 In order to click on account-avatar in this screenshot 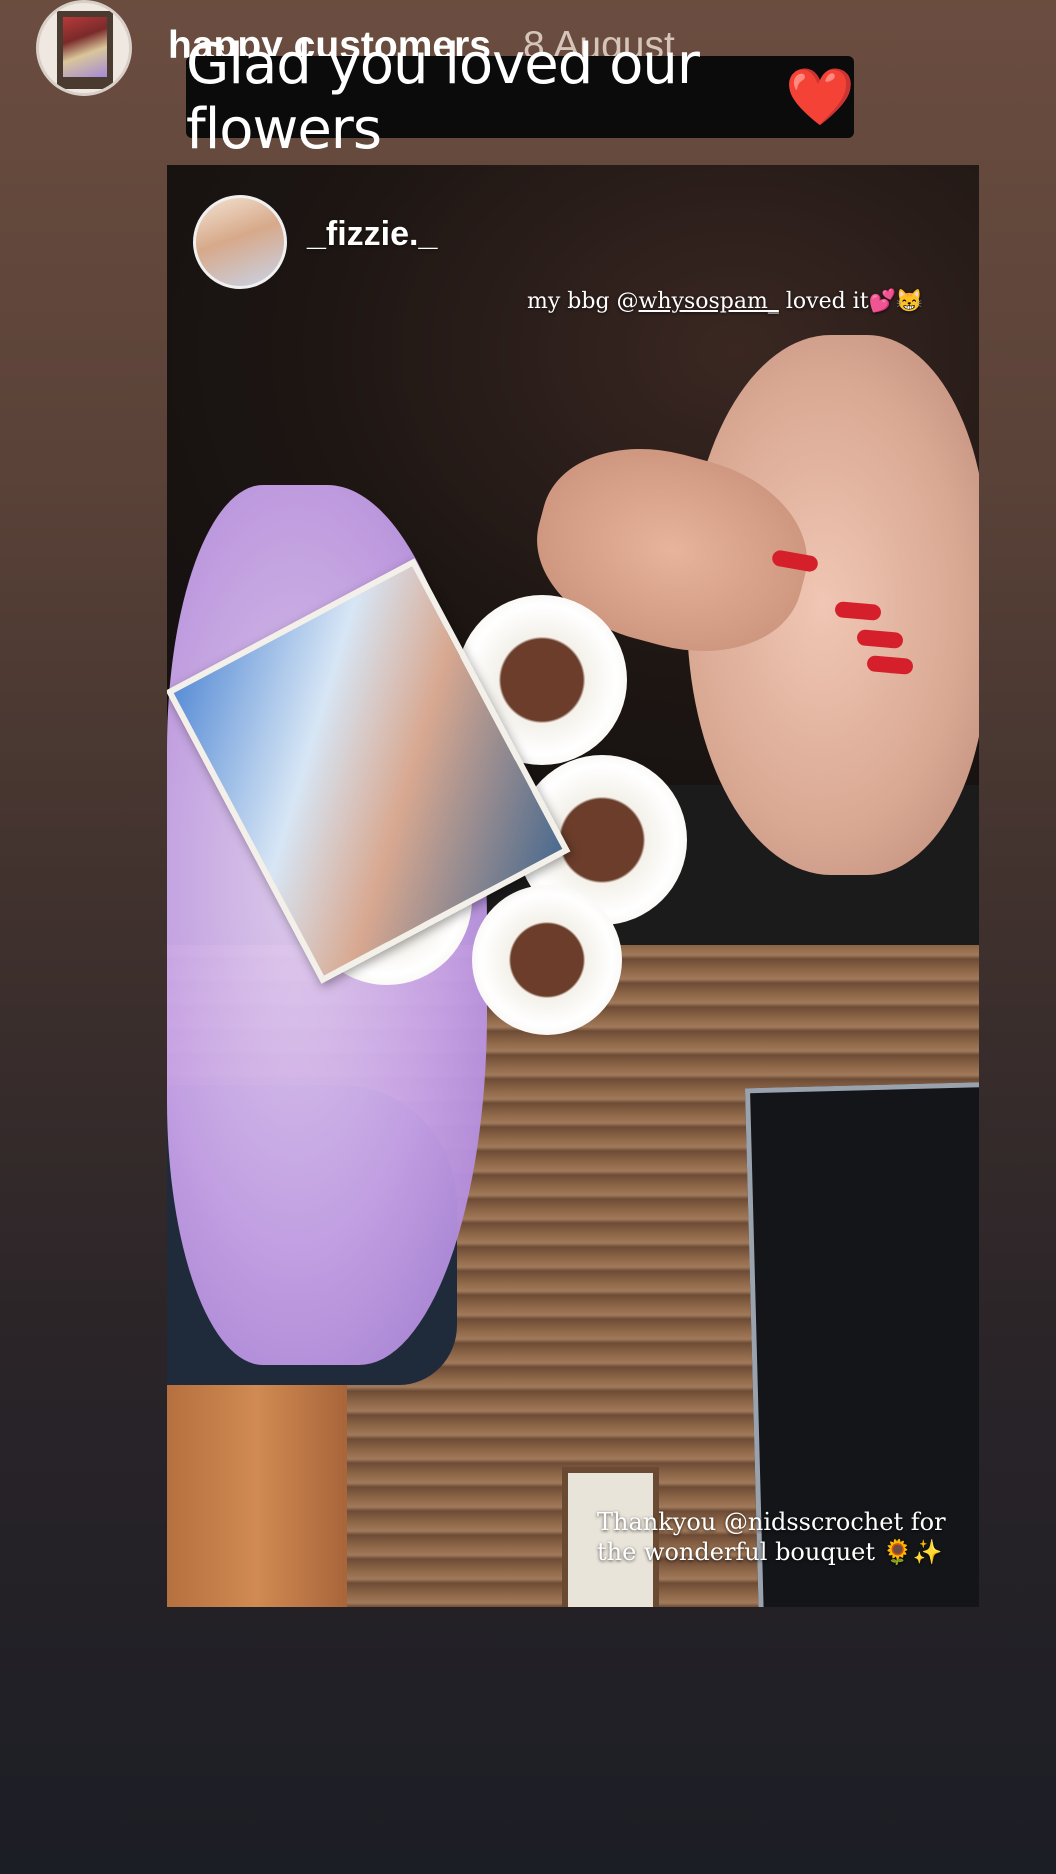, I will do `click(84, 48)`.